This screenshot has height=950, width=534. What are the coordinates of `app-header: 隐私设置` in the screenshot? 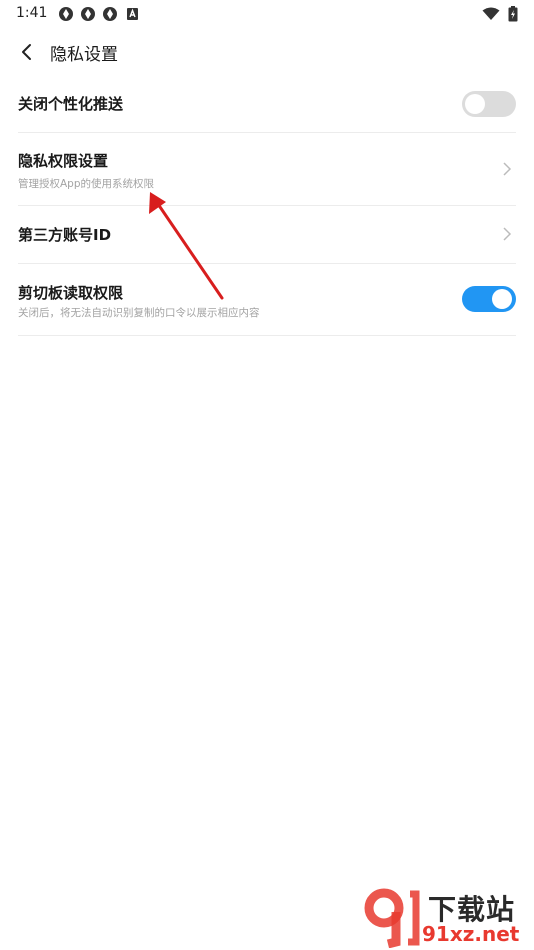 It's located at (267, 52).